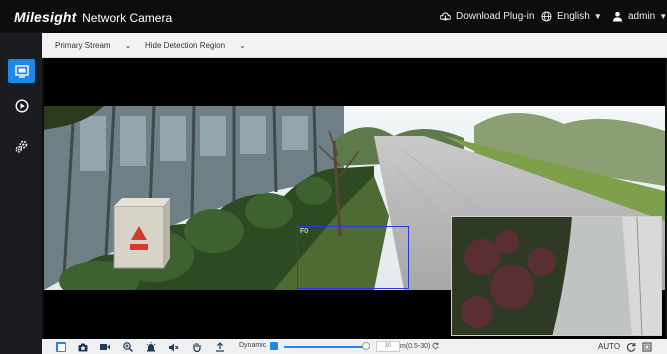 Image resolution: width=667 pixels, height=354 pixels. I want to click on brand: Milesight Network Camera, so click(93, 17).